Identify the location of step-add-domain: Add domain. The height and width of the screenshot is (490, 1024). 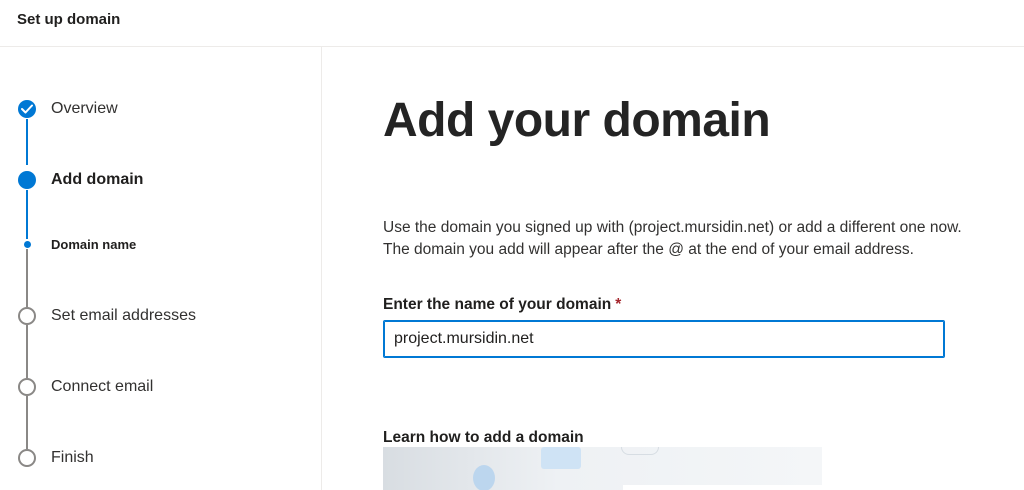
(97, 180).